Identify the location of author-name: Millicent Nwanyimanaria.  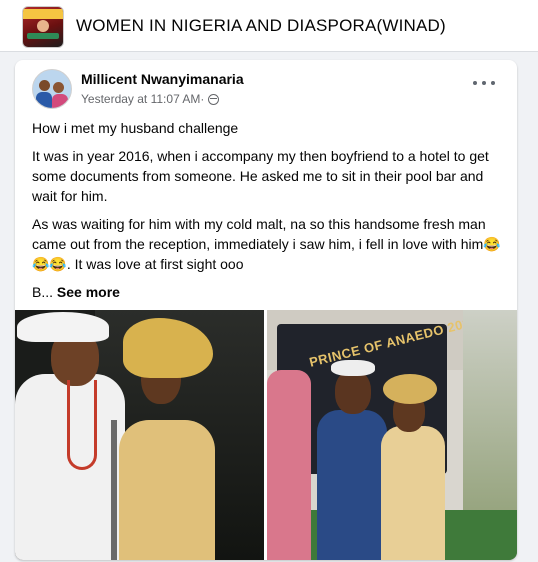
(162, 79).